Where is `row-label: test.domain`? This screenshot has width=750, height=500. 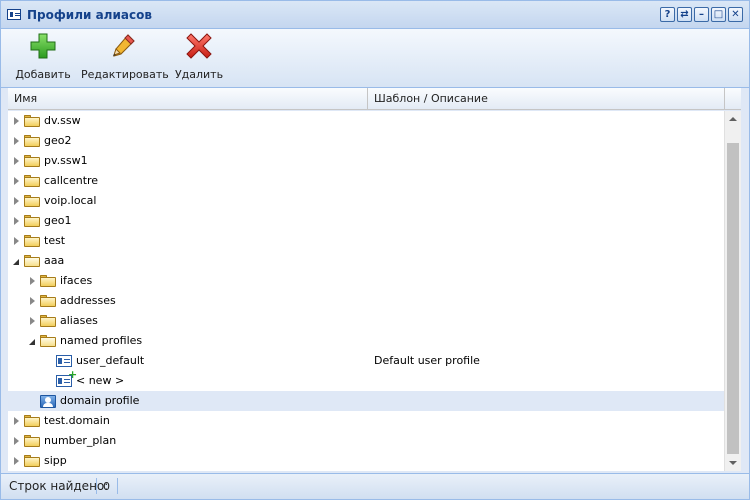
row-label: test.domain is located at coordinates (77, 420).